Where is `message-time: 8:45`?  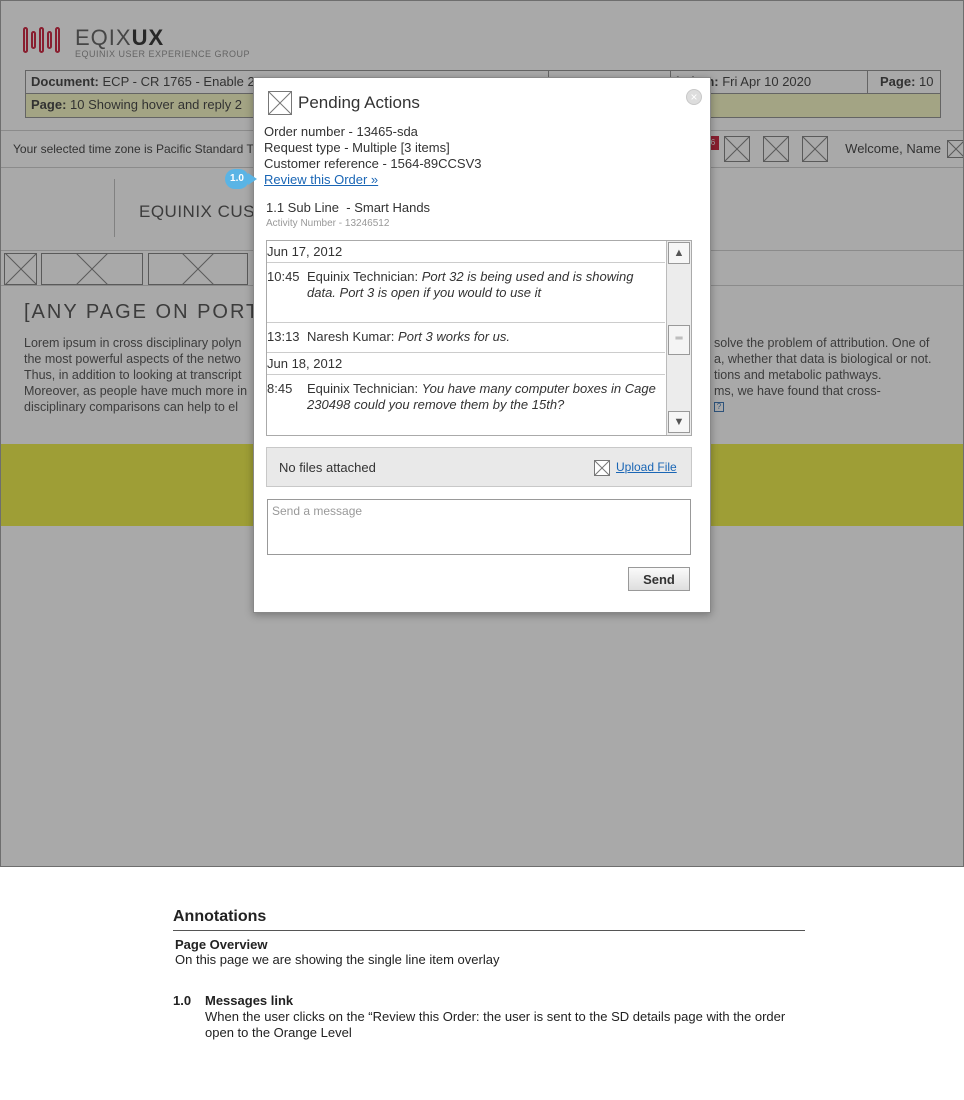 message-time: 8:45 is located at coordinates (280, 388).